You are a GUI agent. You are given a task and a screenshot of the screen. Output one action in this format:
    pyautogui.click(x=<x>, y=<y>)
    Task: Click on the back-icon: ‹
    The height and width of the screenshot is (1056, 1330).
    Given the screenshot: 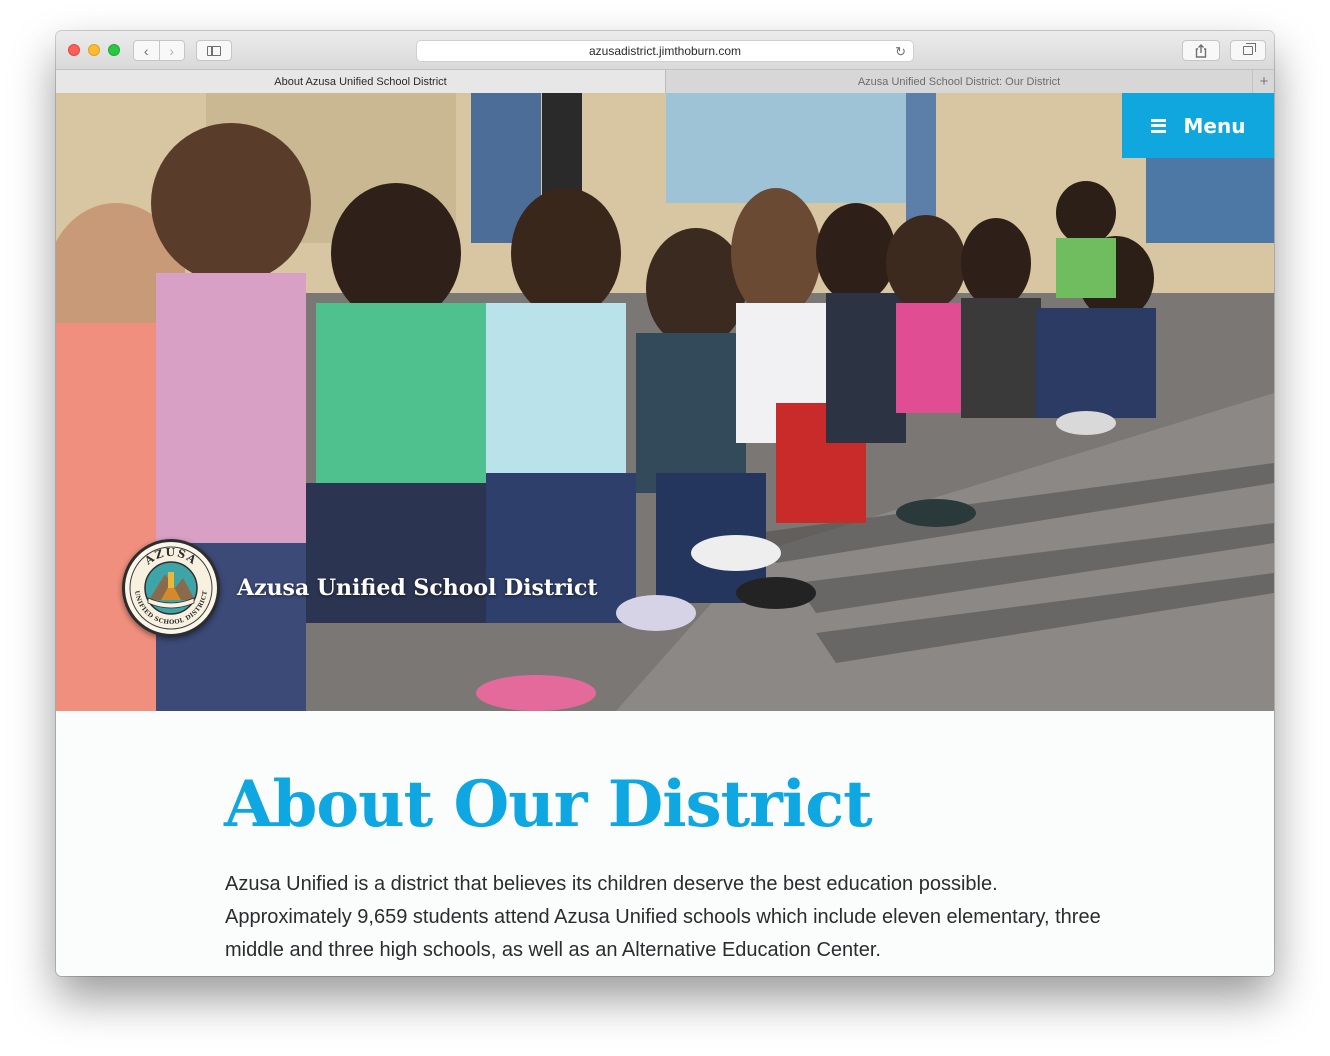 What is the action you would take?
    pyautogui.click(x=146, y=50)
    